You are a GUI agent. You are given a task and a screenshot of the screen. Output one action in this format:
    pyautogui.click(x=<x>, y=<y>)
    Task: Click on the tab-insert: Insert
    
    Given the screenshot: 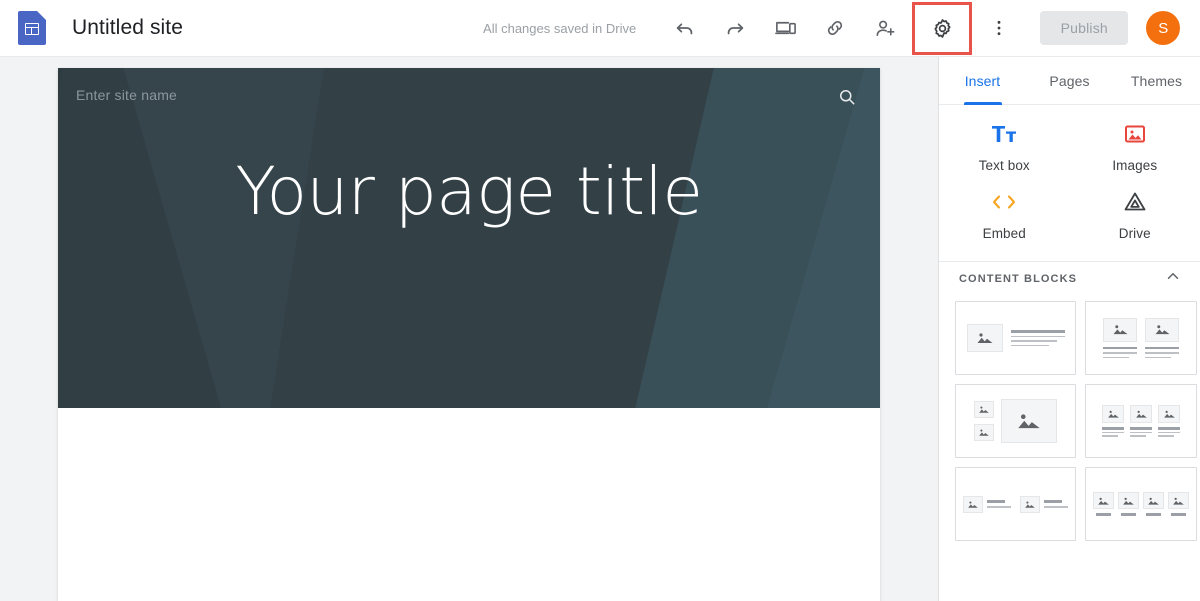 What is the action you would take?
    pyautogui.click(x=982, y=80)
    